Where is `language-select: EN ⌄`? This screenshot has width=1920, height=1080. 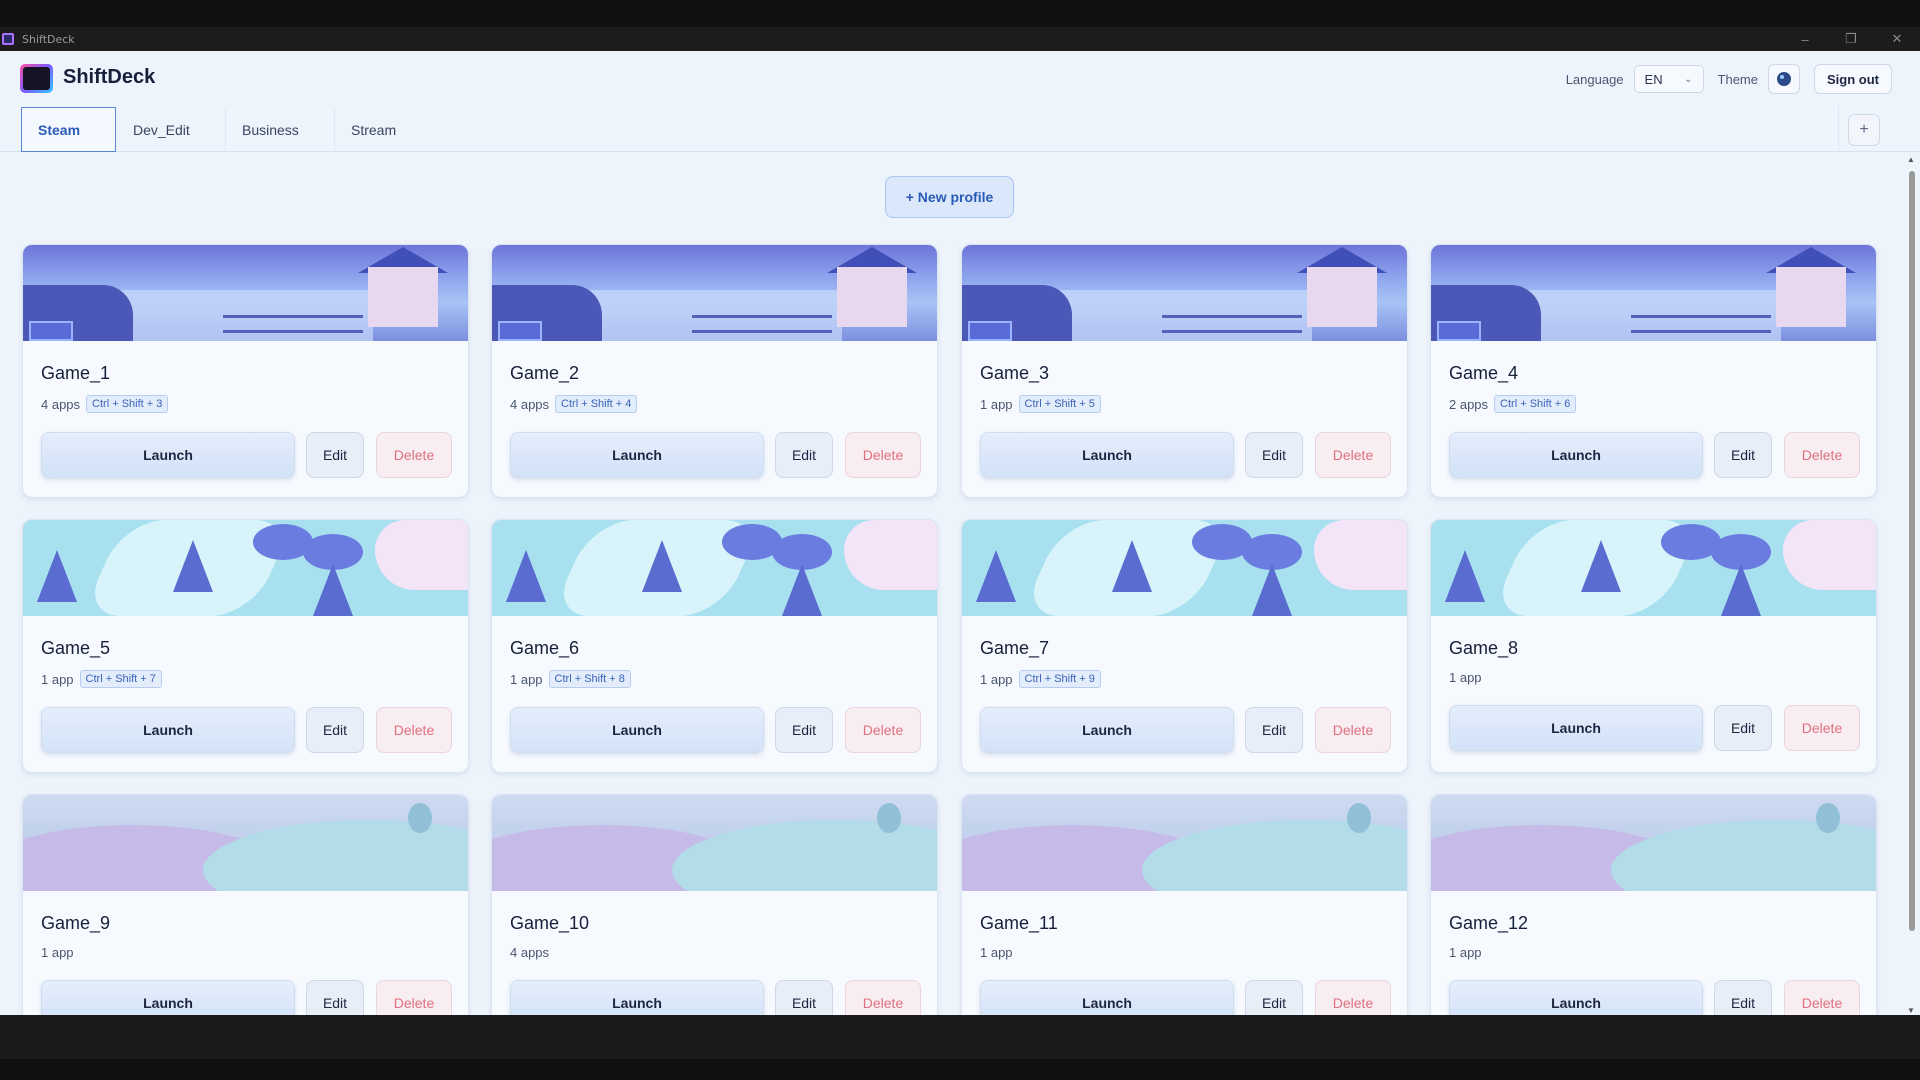
language-select: EN ⌄ is located at coordinates (1668, 79).